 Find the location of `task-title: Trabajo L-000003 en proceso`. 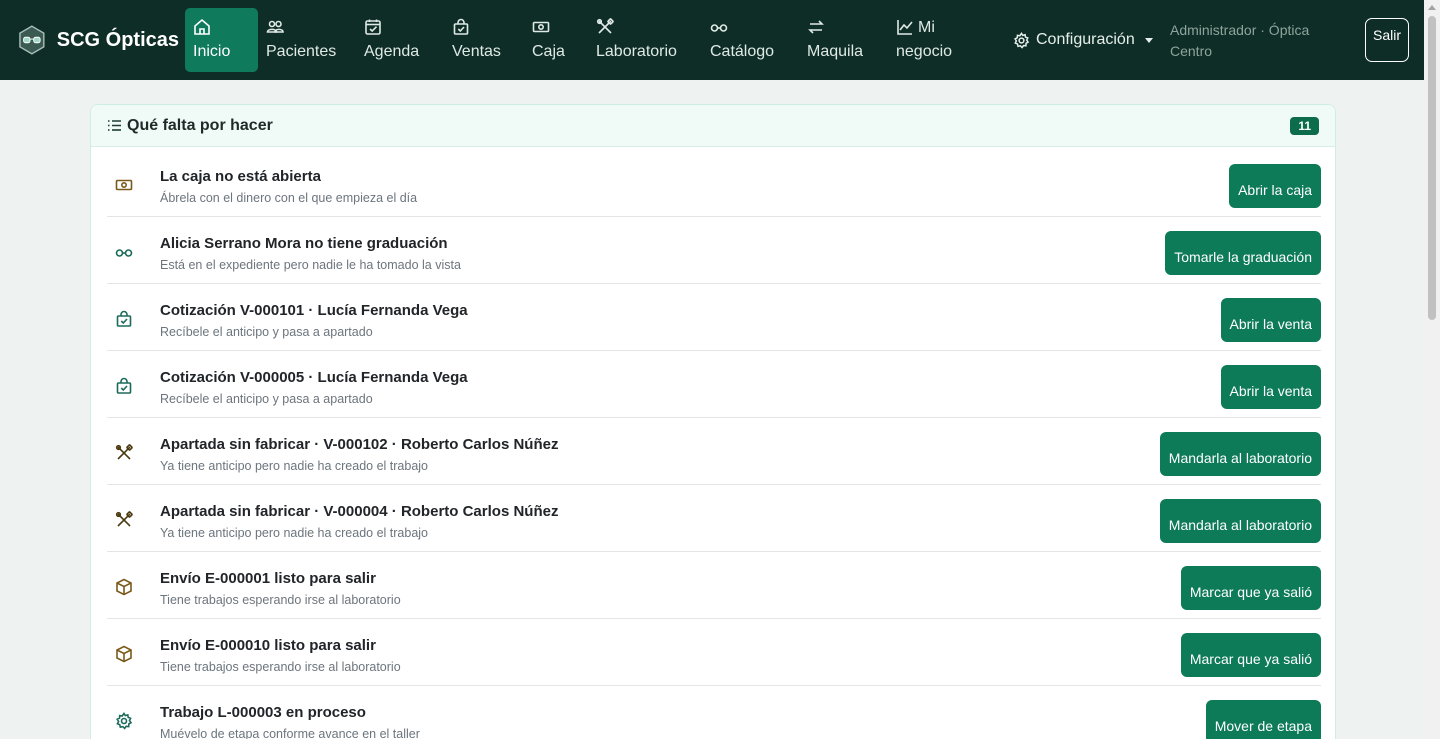

task-title: Trabajo L-000003 en proceso is located at coordinates (263, 712).